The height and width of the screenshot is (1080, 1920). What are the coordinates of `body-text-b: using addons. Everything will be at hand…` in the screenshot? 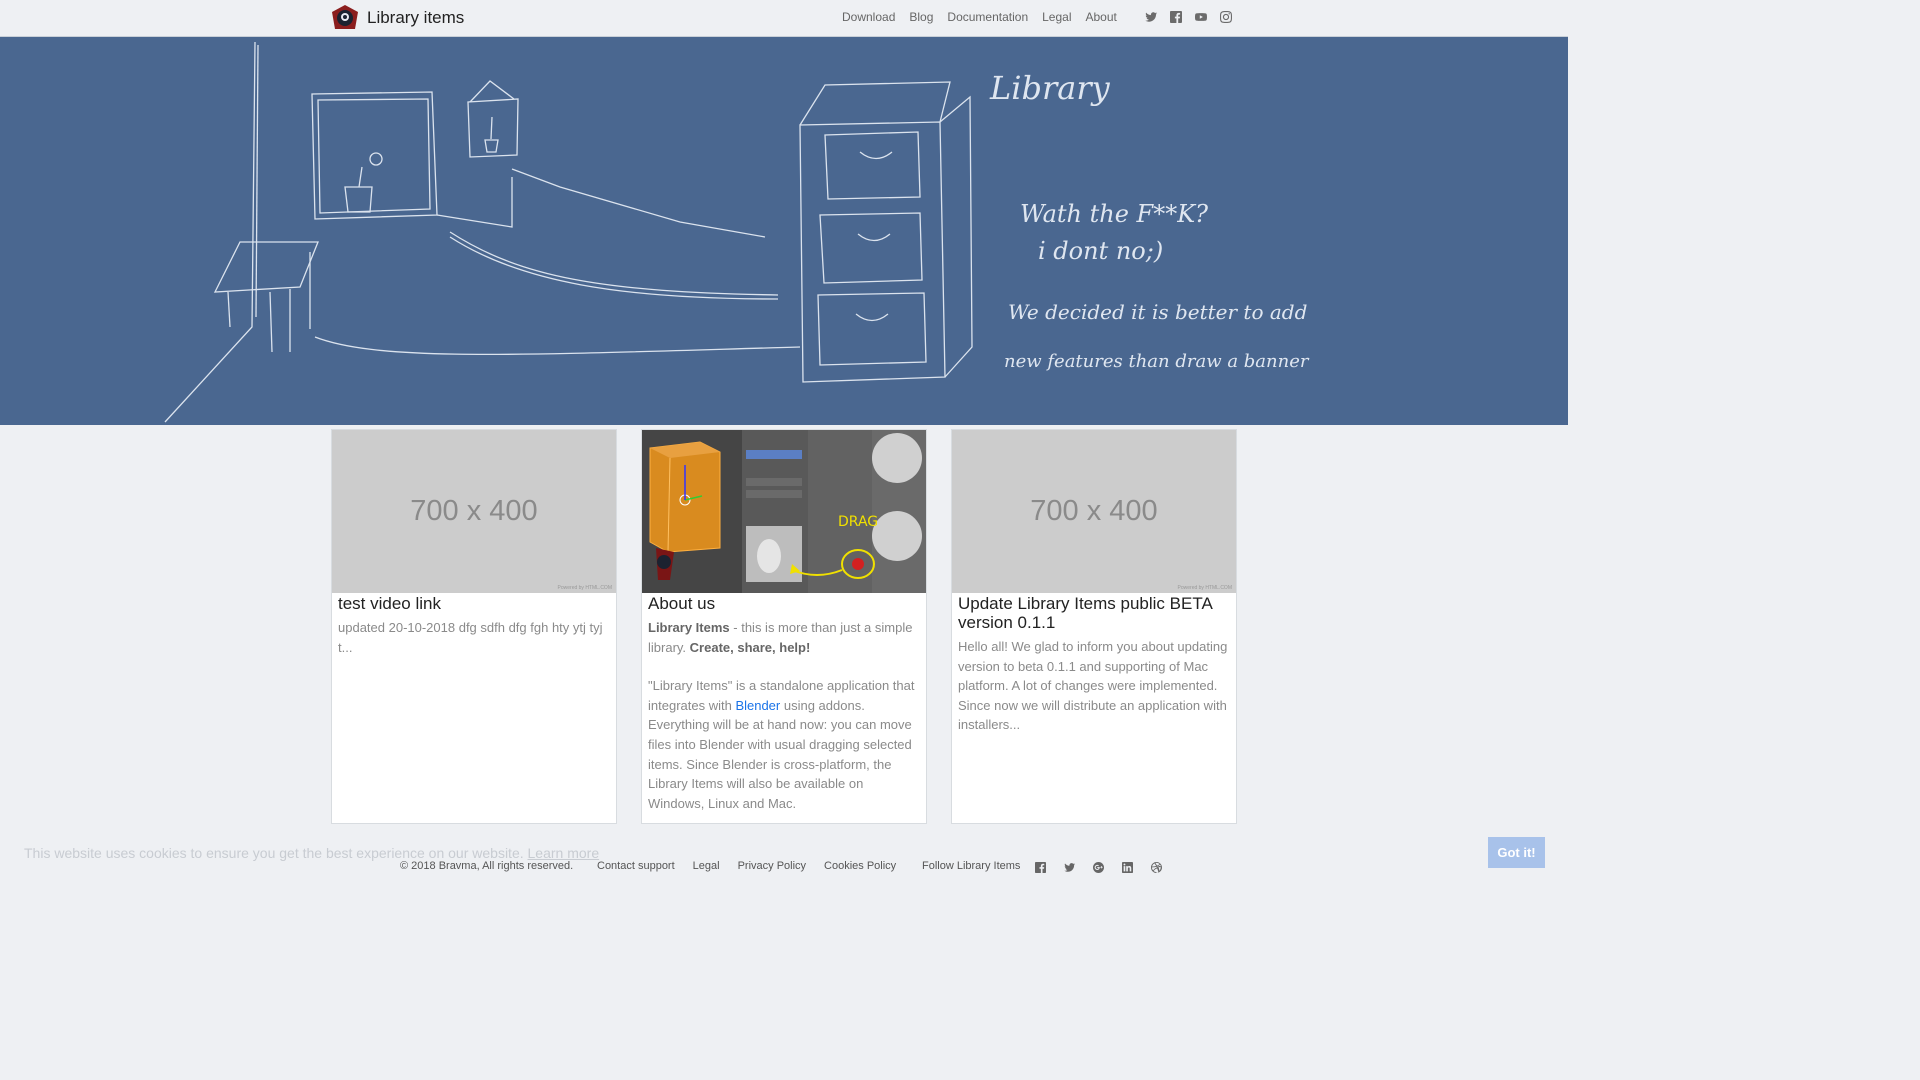 It's located at (780, 754).